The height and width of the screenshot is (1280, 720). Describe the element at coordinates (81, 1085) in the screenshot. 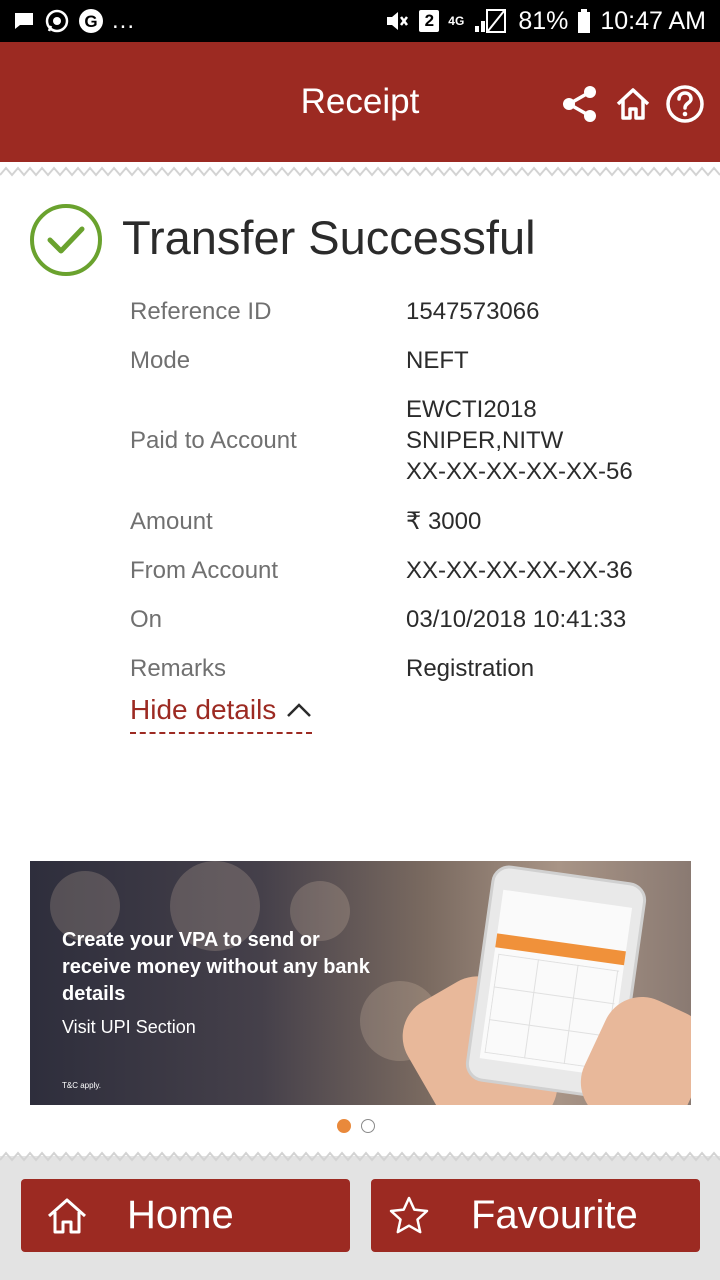

I see `banner-terms: T&C apply.` at that location.